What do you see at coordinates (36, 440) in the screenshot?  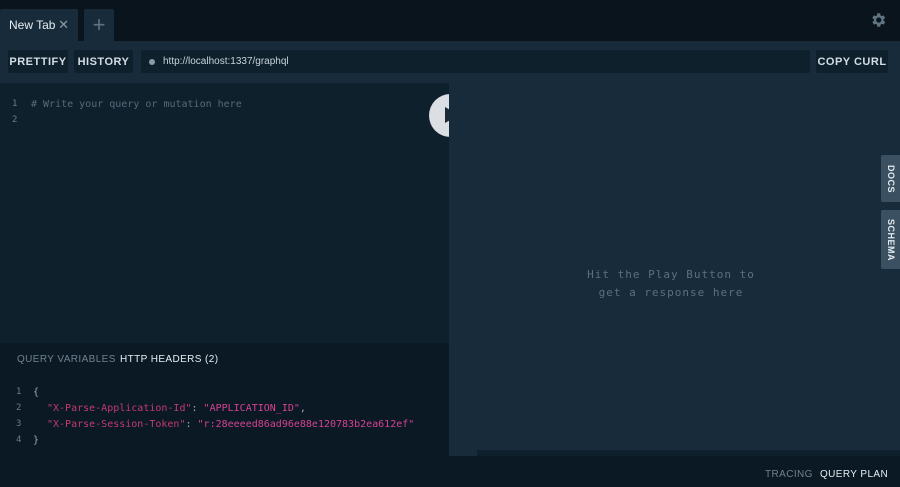 I see `close-brace: }` at bounding box center [36, 440].